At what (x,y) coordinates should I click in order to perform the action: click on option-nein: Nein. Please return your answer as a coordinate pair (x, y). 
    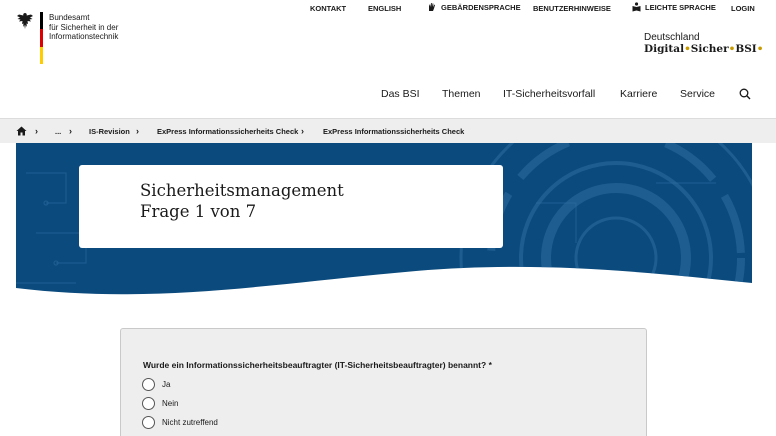
    Looking at the image, I should click on (160, 403).